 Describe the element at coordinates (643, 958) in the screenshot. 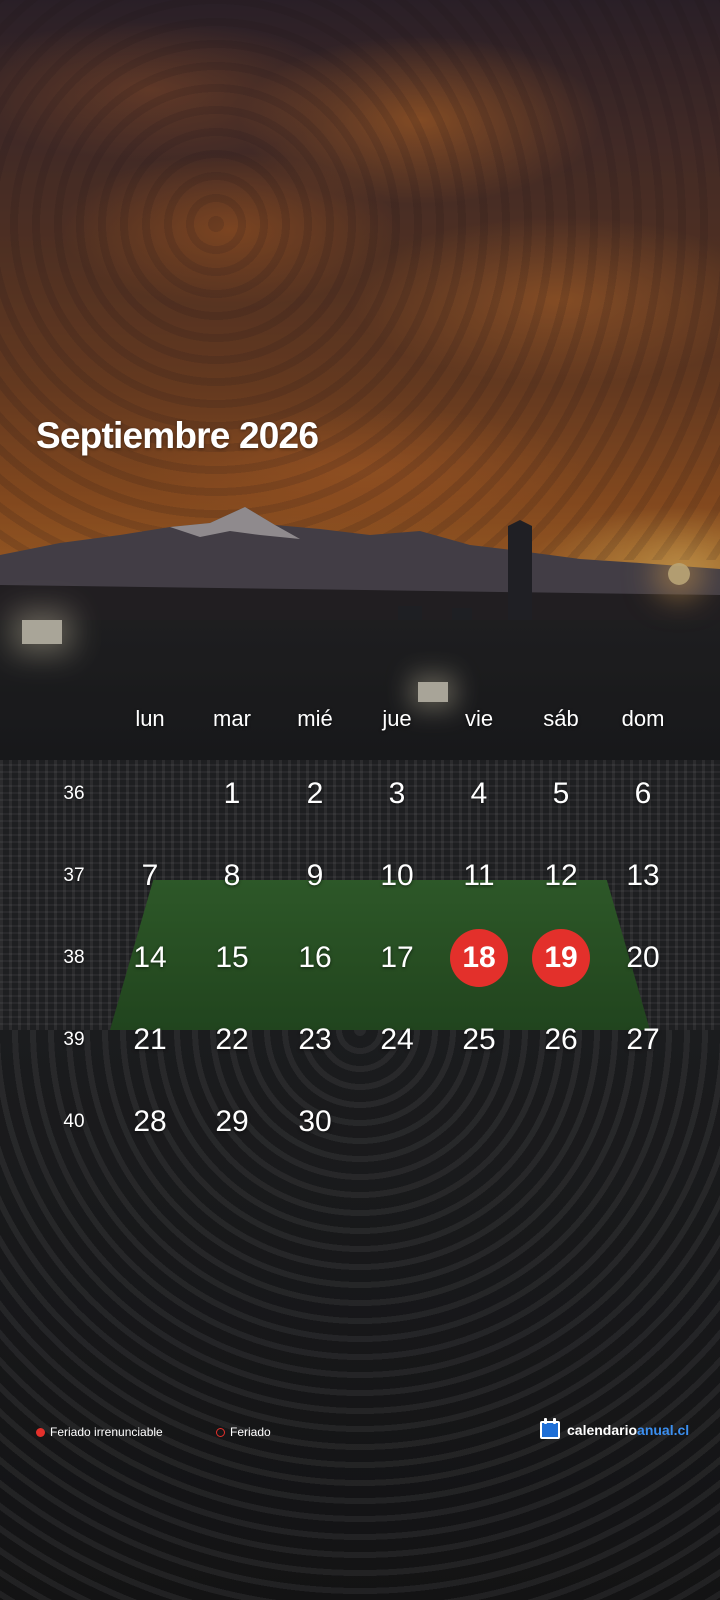

I see `day-cell: 20` at that location.